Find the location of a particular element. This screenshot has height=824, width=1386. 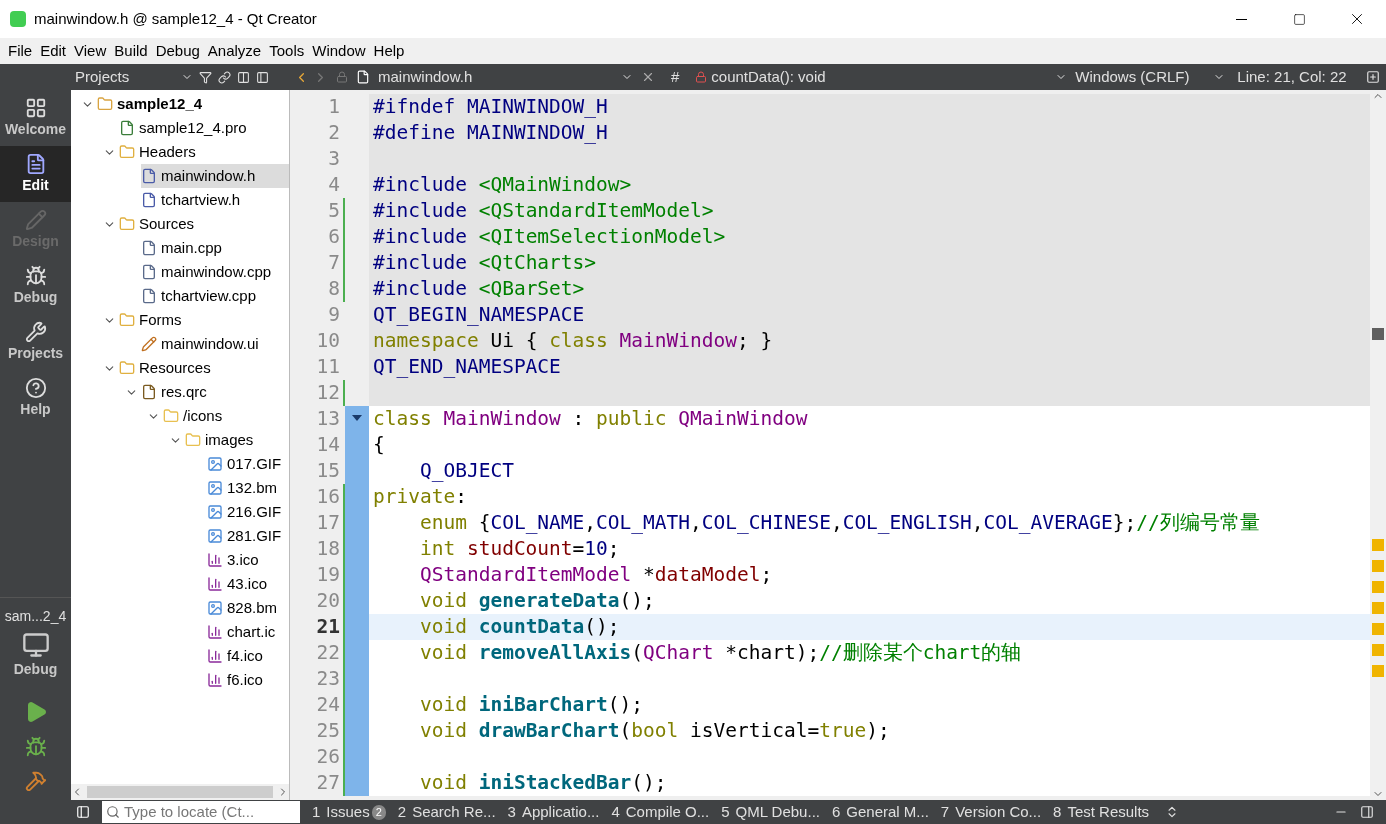

tree-item: Headers is located at coordinates (204, 152).